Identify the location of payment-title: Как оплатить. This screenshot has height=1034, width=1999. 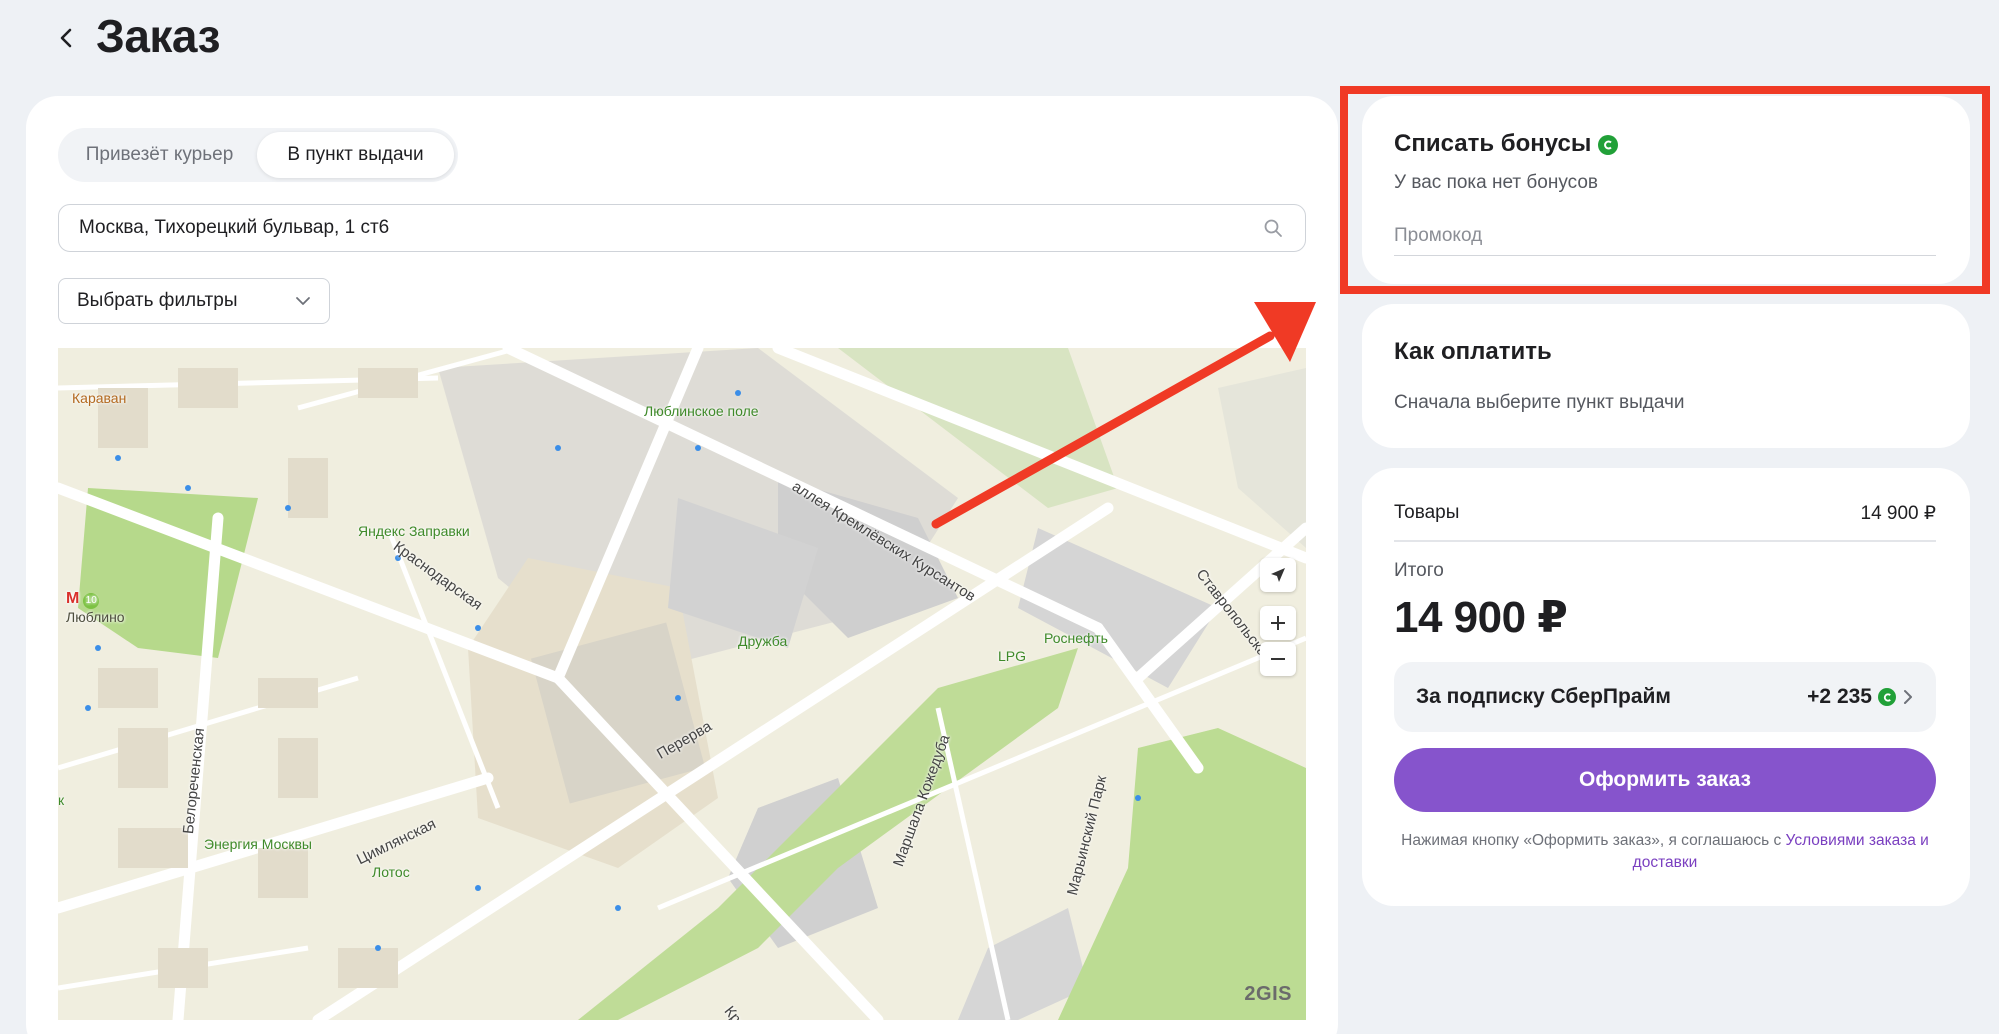
(1473, 351).